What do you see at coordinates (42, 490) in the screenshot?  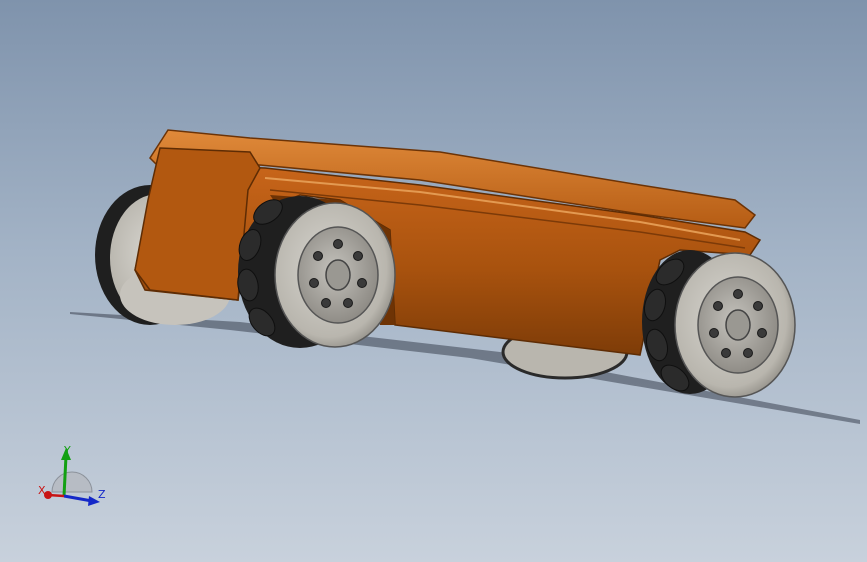 I see `x-axis-label: X` at bounding box center [42, 490].